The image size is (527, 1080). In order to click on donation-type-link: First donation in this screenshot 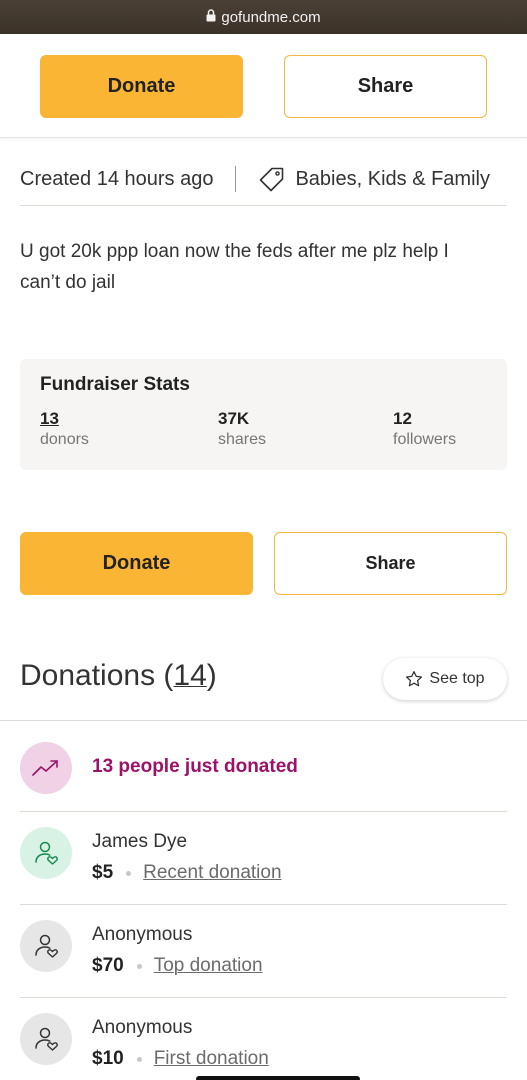, I will do `click(211, 1059)`.